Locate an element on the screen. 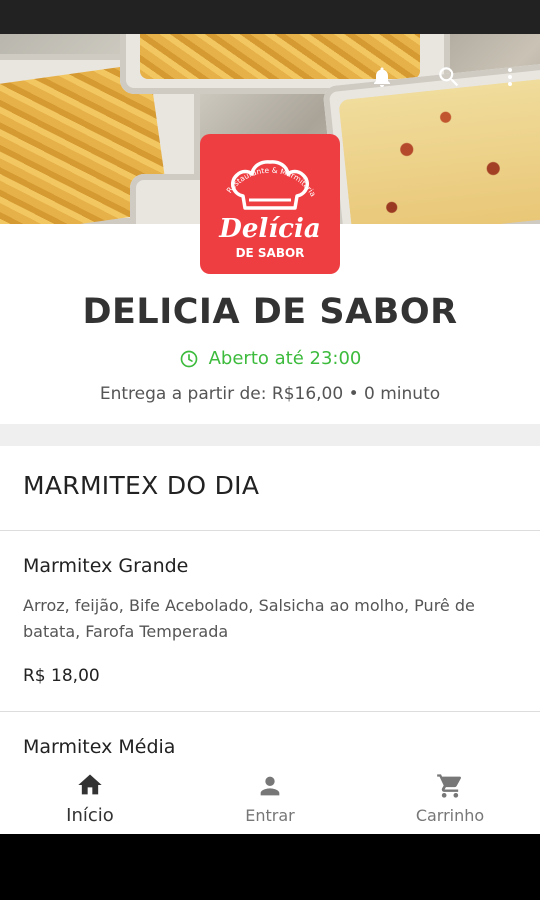 This screenshot has height=900, width=540. nav-label: Início is located at coordinates (90, 815).